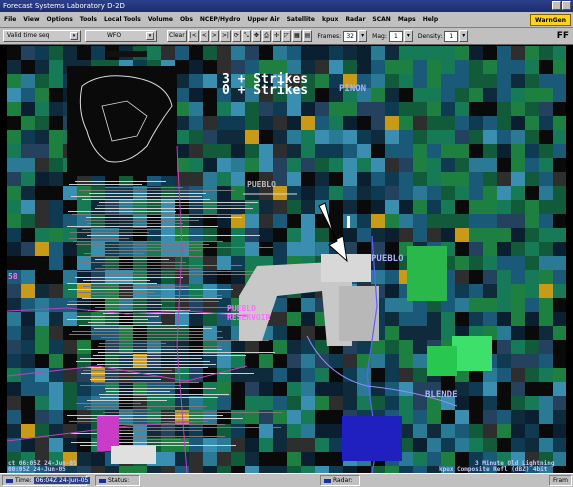  I want to click on menu-maps: Maps, so click(407, 19).